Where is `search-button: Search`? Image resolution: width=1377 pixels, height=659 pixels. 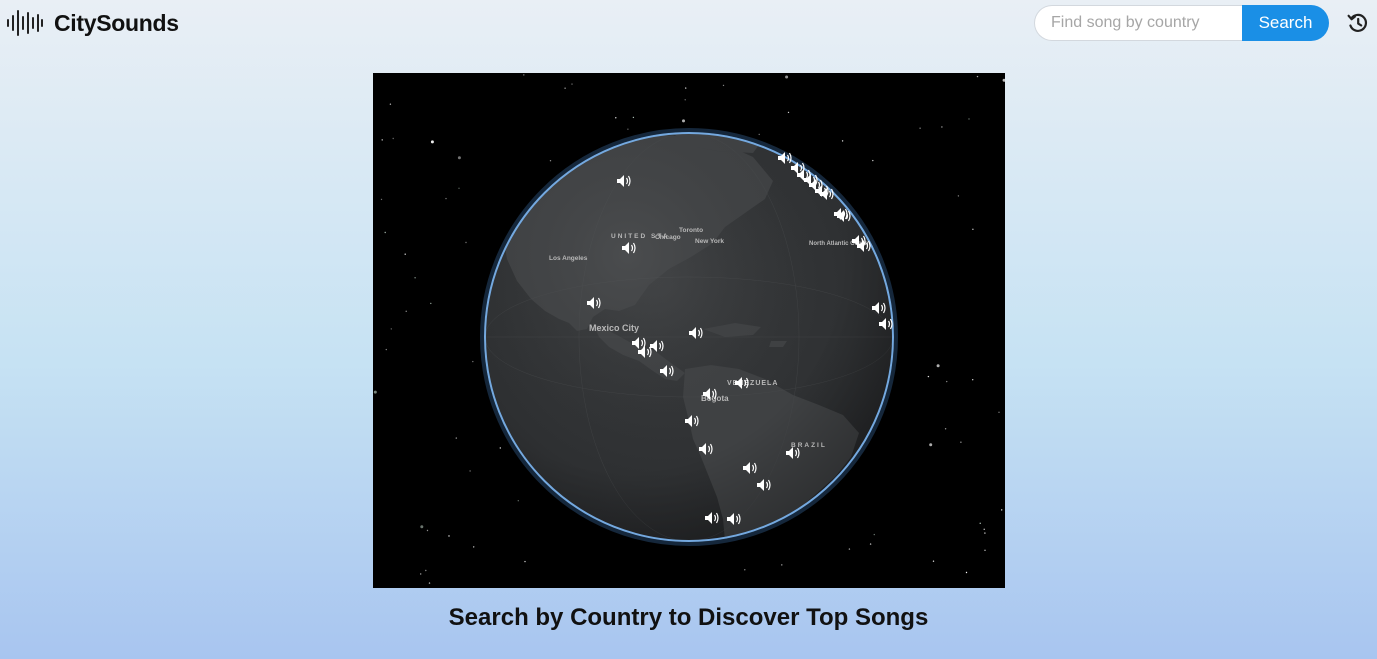
search-button: Search is located at coordinates (1285, 23).